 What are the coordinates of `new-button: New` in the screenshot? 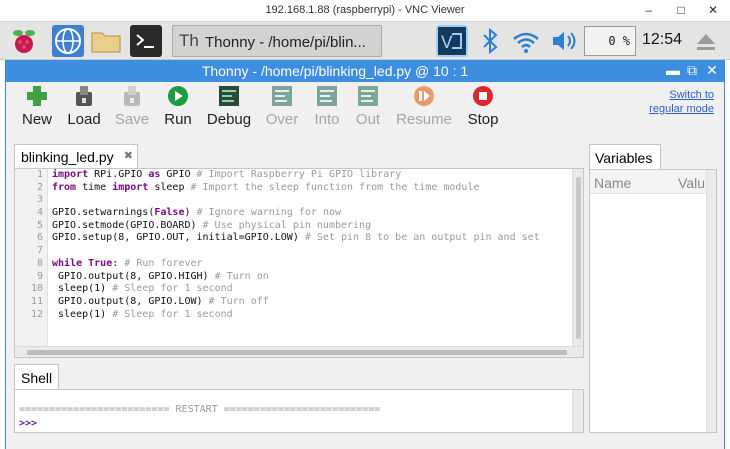 It's located at (37, 106).